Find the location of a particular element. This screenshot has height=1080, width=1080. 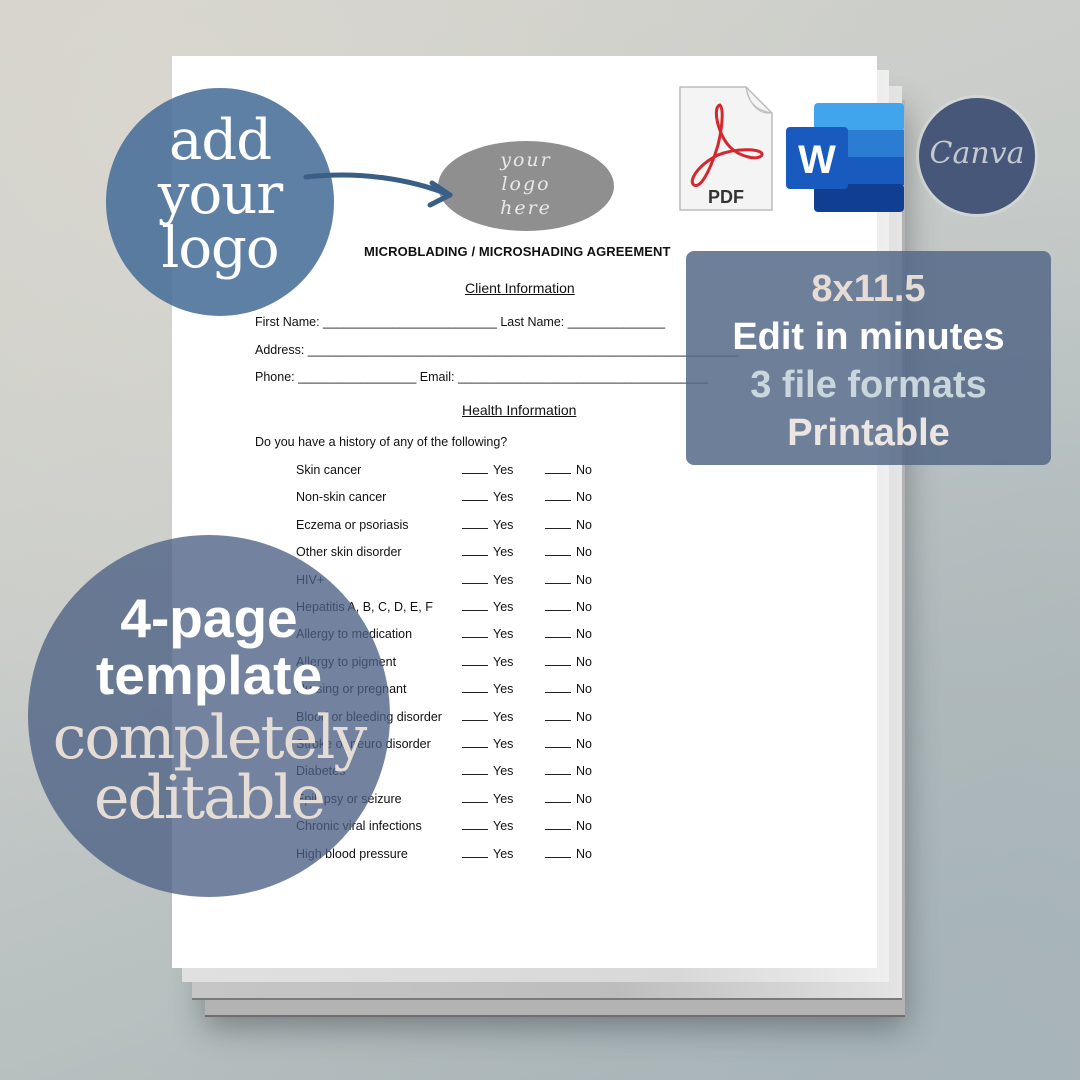

word-file-icon: W is located at coordinates (845, 157).